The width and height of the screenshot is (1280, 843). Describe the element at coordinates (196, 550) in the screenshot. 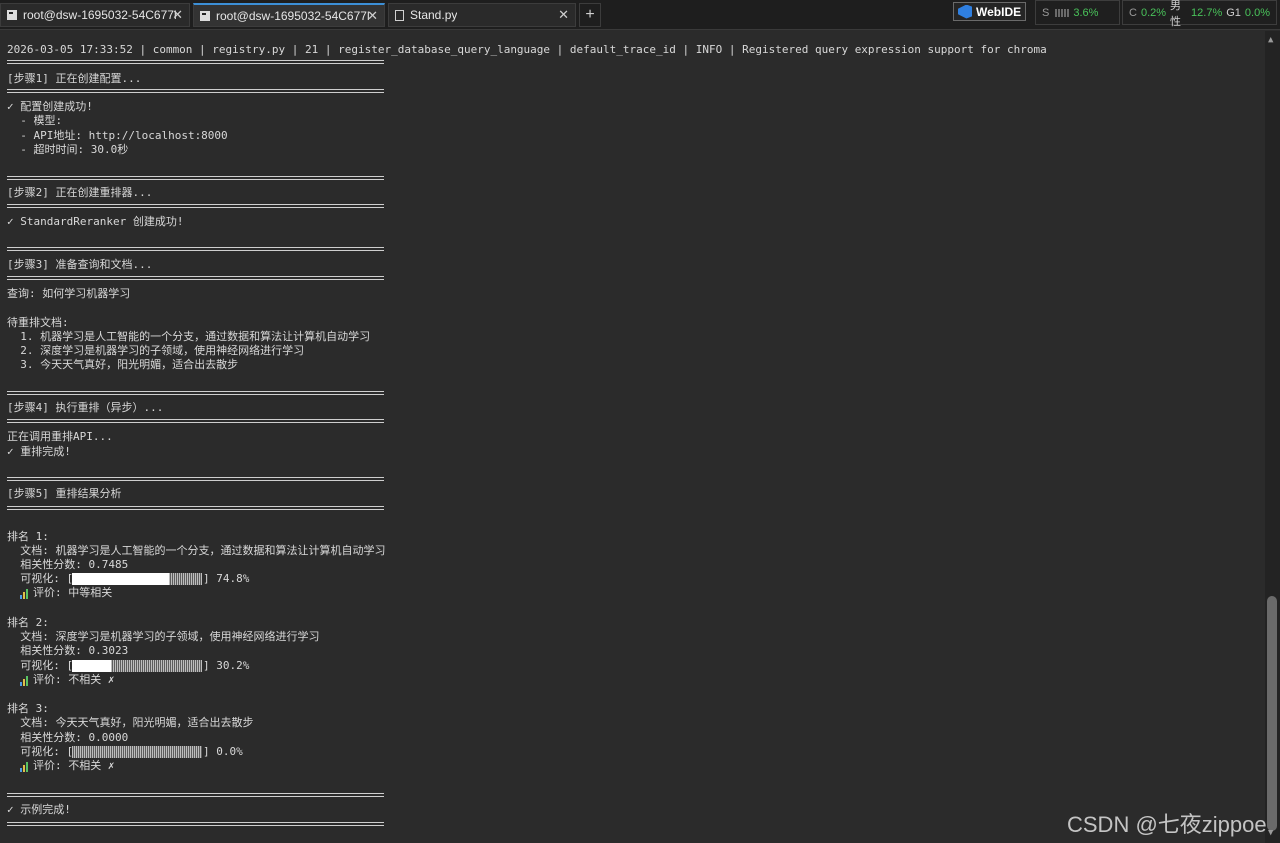

I see `result-document: 文档: 机器学习是人工智能的一个分支，通过数据和算法让计算机自动学习` at that location.